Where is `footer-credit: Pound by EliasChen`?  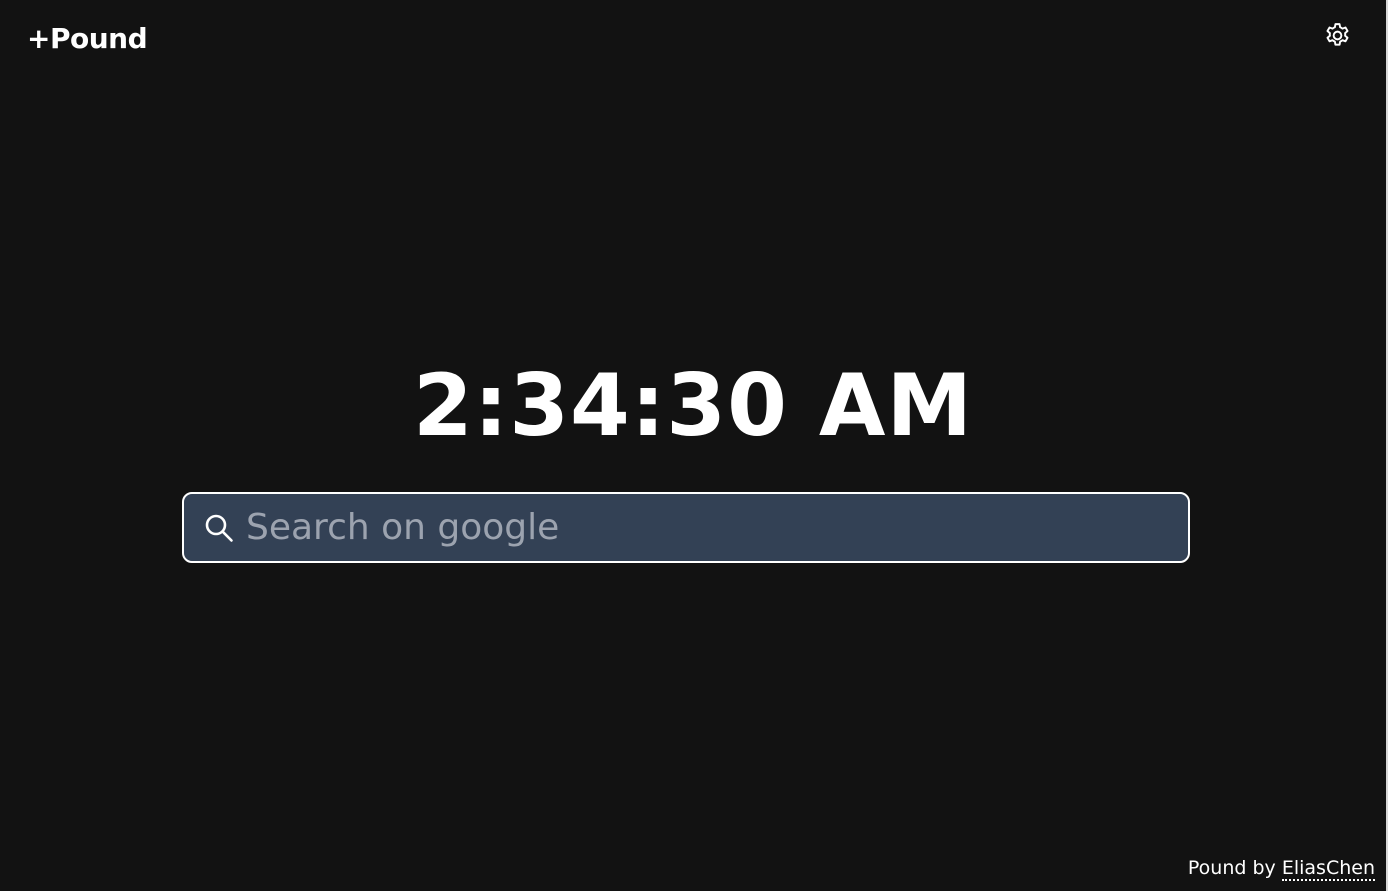 footer-credit: Pound by EliasChen is located at coordinates (1281, 868).